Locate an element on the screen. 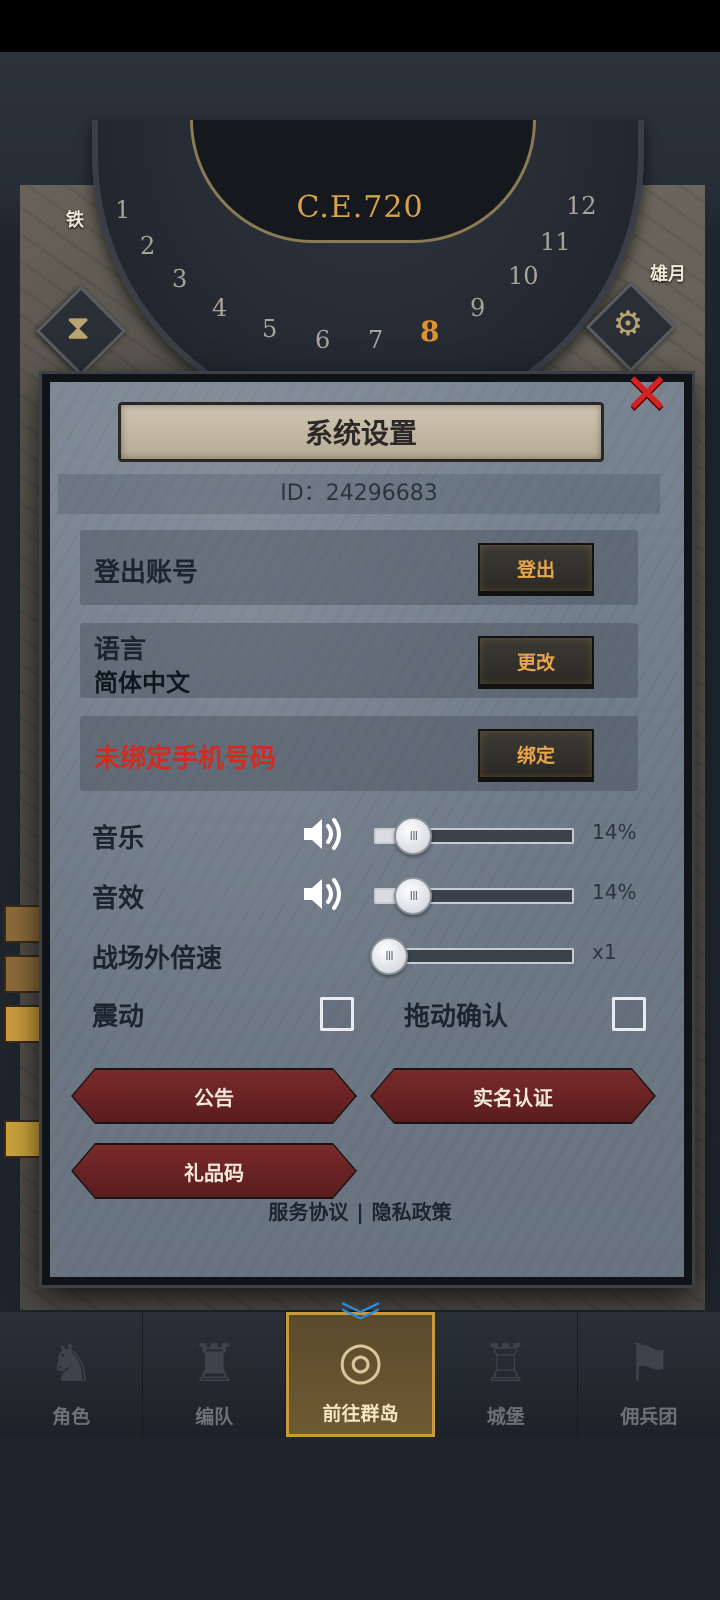 The width and height of the screenshot is (720, 1600). nav-islands-label: 前往群岛 is located at coordinates (360, 1414).